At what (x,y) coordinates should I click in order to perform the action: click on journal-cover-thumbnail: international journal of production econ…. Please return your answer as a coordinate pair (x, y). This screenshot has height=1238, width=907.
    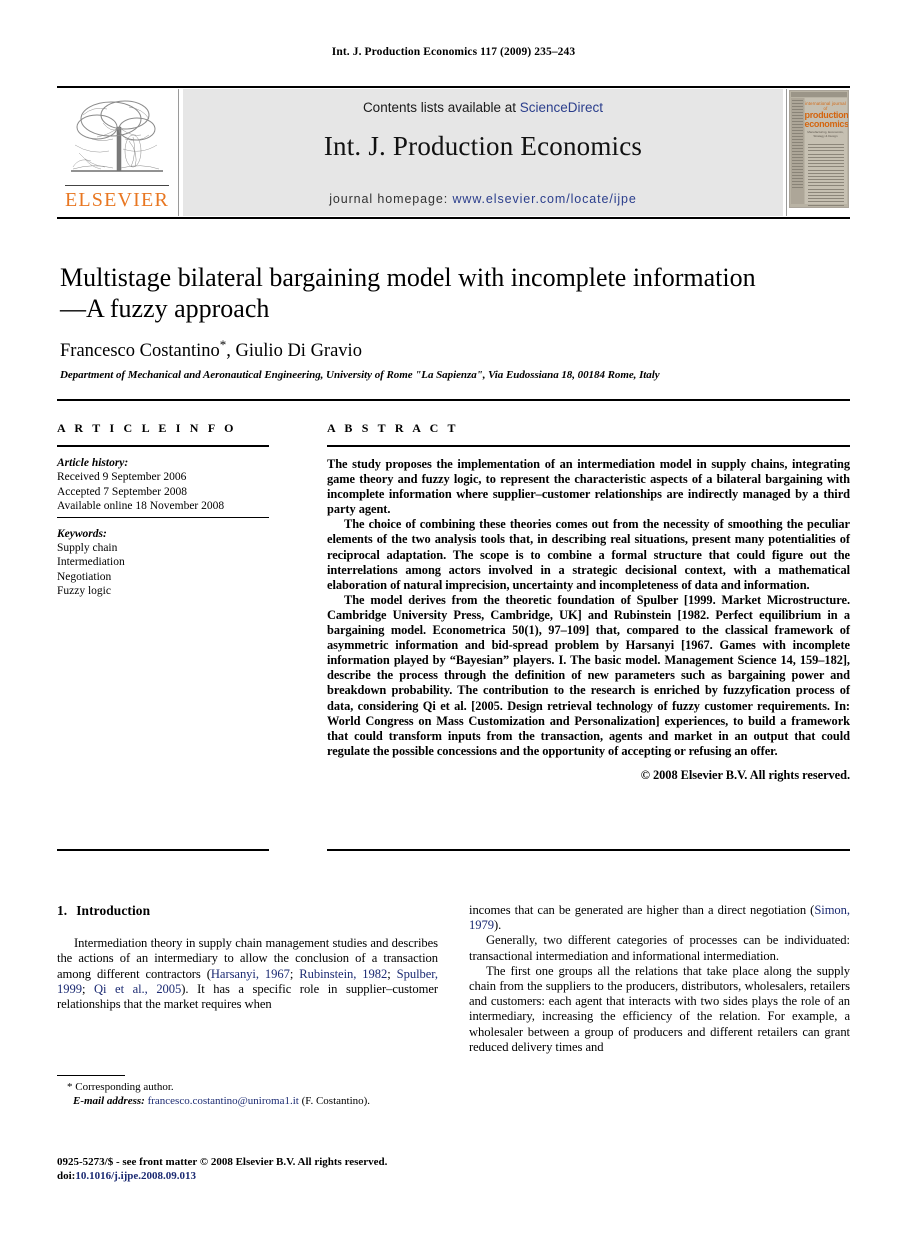
    Looking at the image, I should click on (818, 152).